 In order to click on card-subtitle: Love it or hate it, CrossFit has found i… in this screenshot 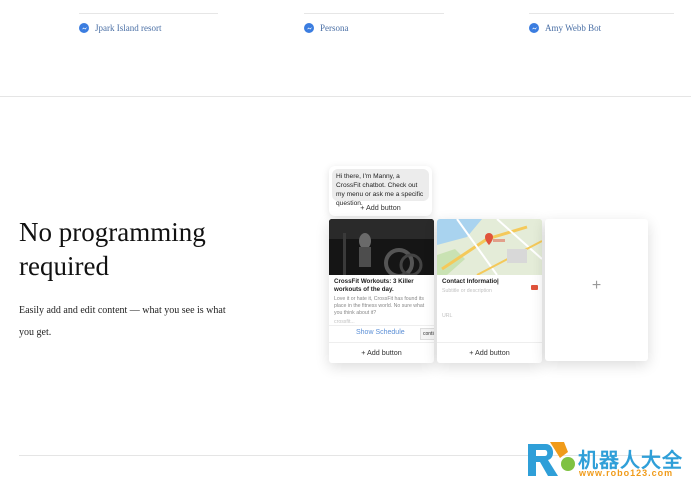, I will do `click(379, 306)`.